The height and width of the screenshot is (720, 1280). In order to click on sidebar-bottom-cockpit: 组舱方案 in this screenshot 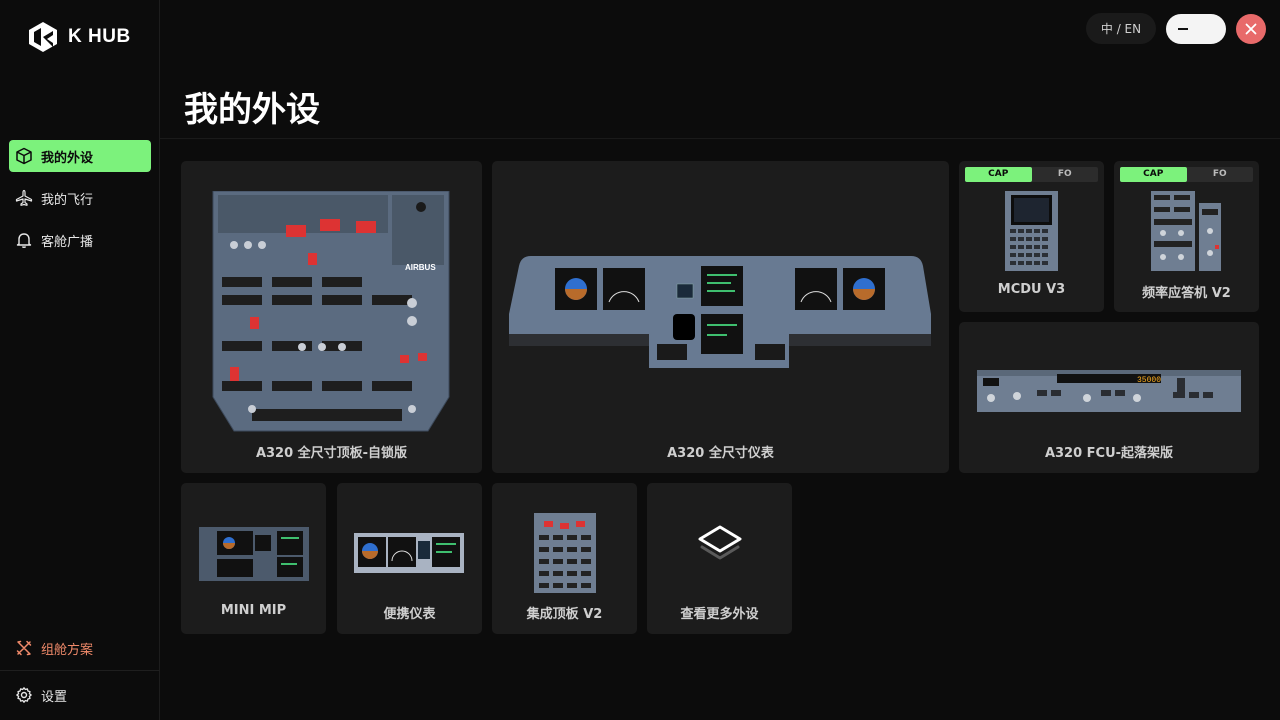, I will do `click(80, 653)`.